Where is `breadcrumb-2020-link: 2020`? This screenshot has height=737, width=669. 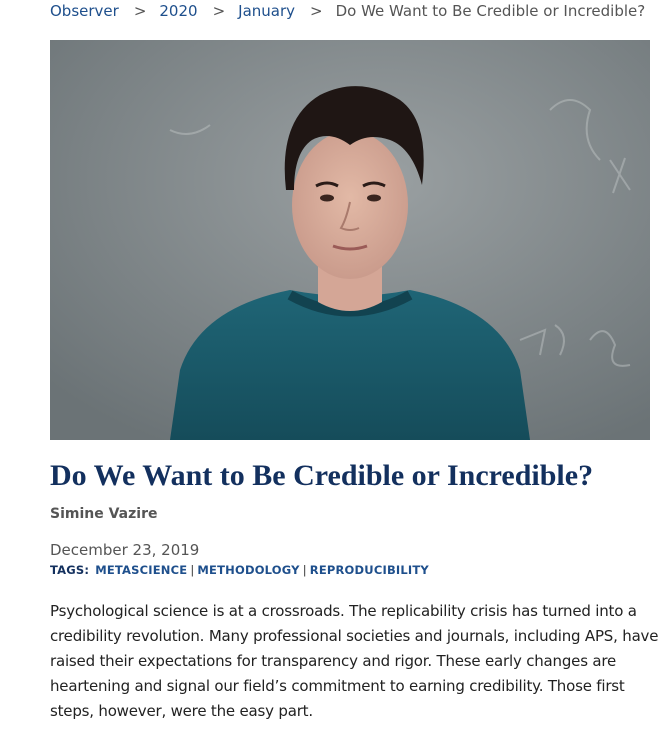
breadcrumb-2020-link: 2020 is located at coordinates (178, 11).